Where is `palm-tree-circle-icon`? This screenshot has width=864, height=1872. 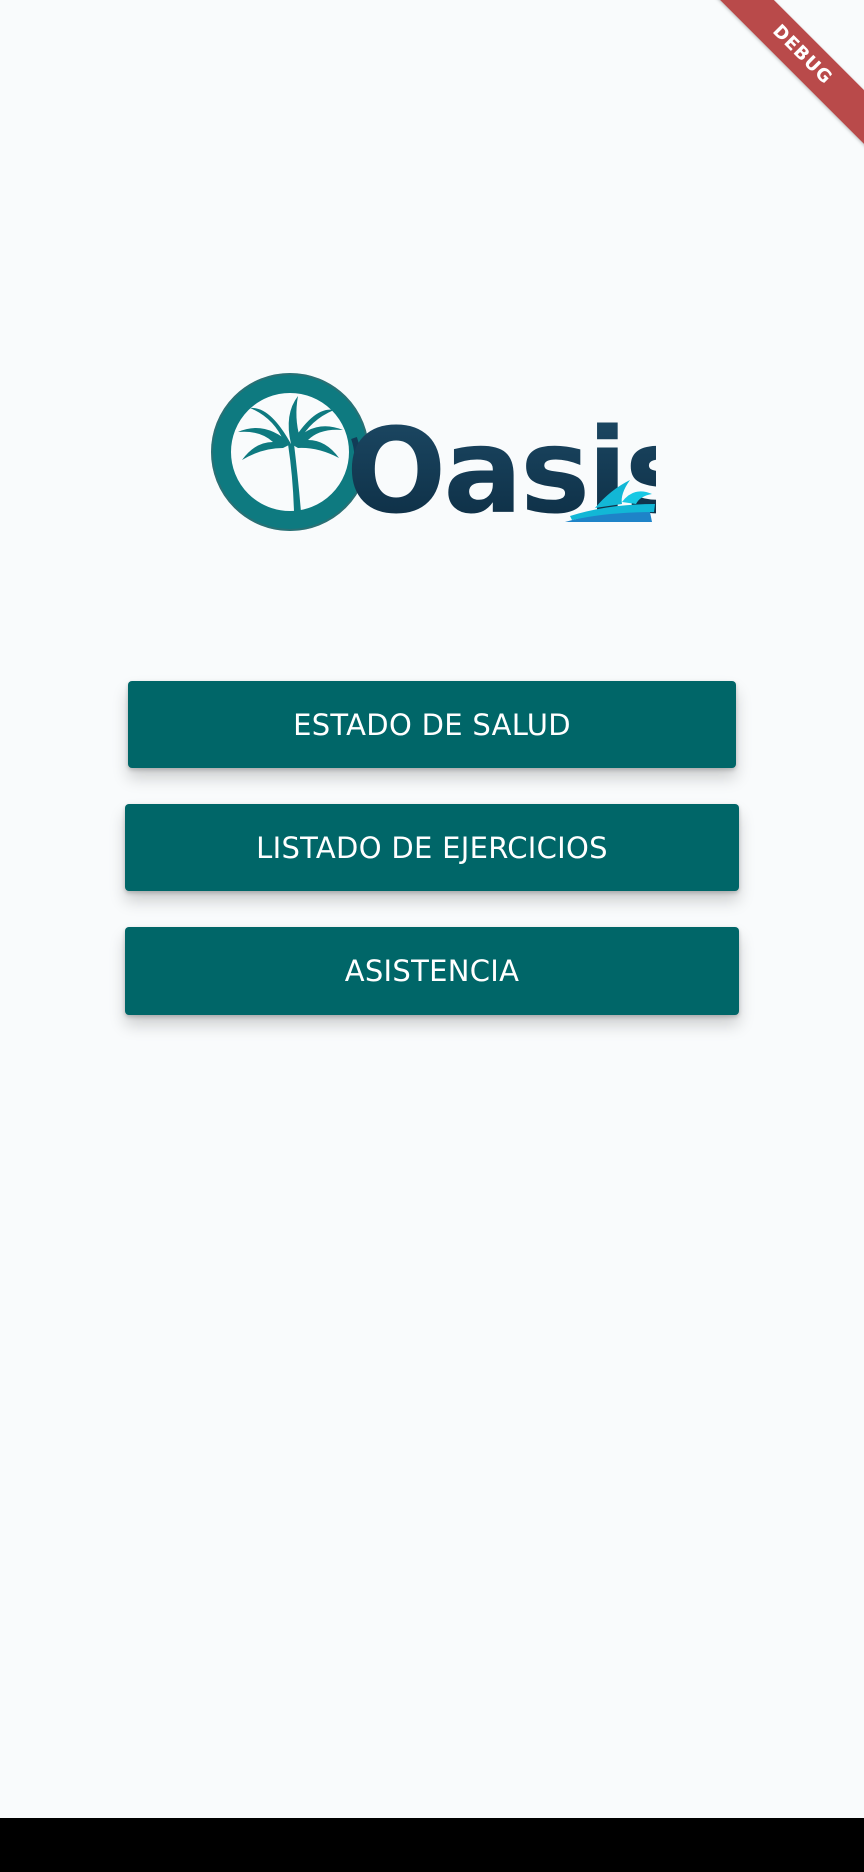
palm-tree-circle-icon is located at coordinates (290, 452).